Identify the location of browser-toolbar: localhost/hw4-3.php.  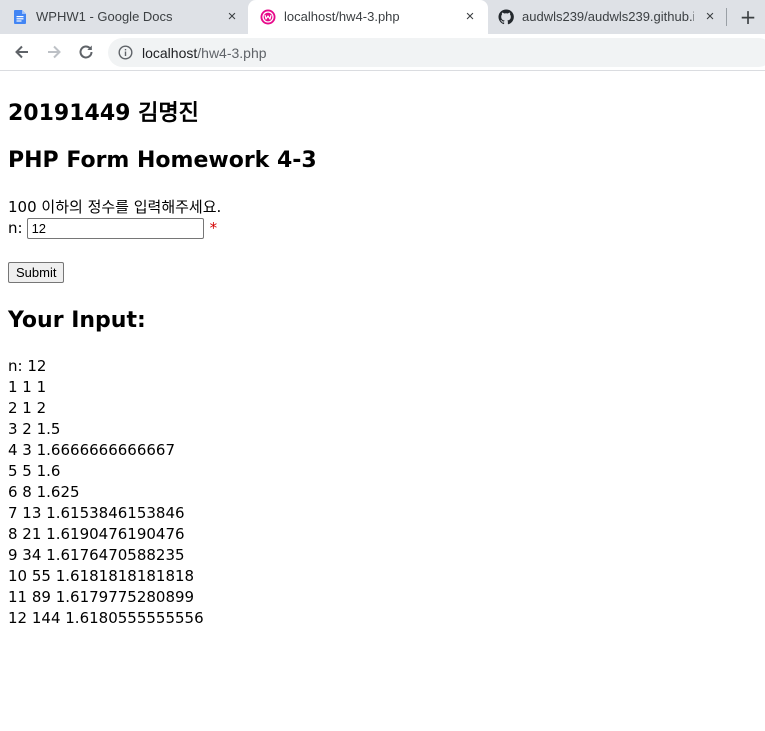
(382, 52).